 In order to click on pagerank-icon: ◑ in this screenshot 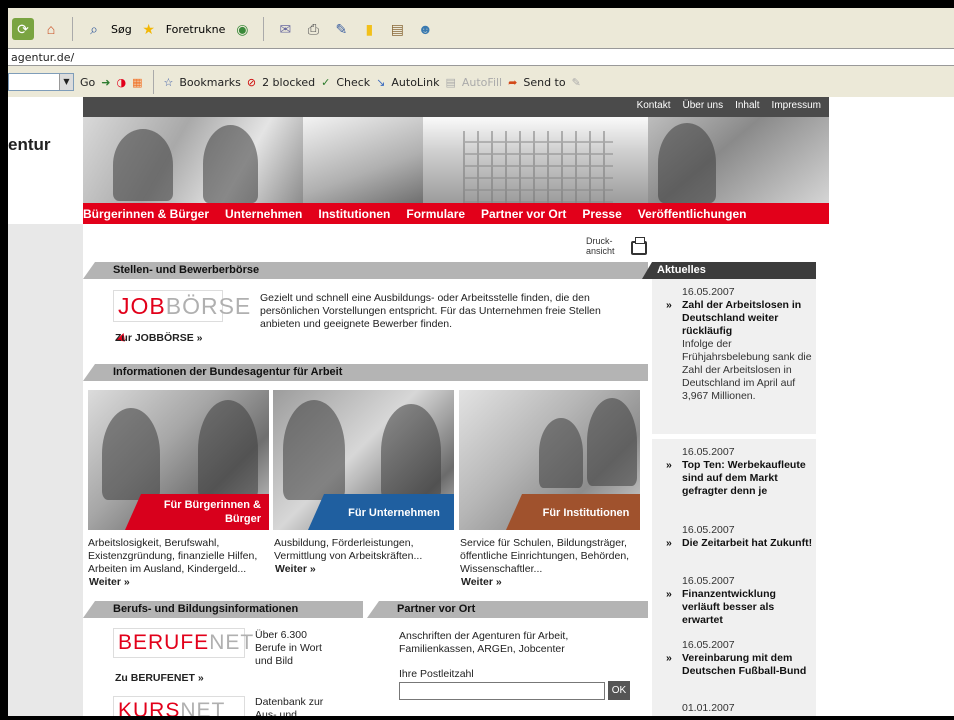, I will do `click(121, 82)`.